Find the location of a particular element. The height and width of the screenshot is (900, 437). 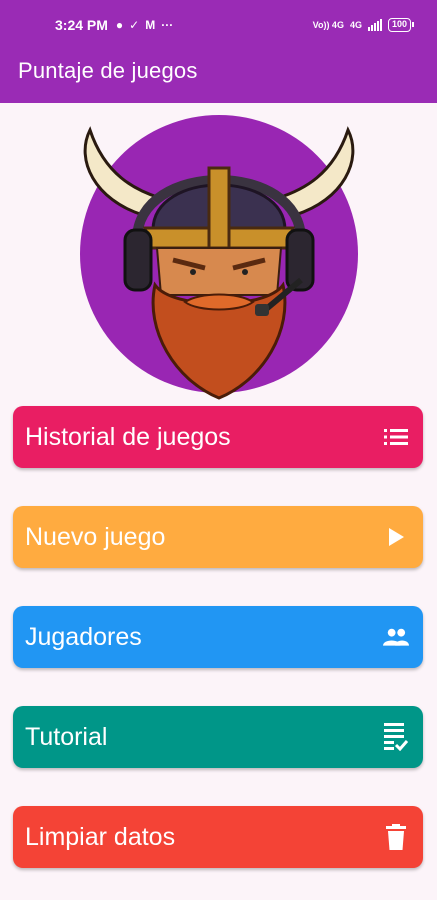

clear-data-button: Limpiar datos is located at coordinates (218, 837).